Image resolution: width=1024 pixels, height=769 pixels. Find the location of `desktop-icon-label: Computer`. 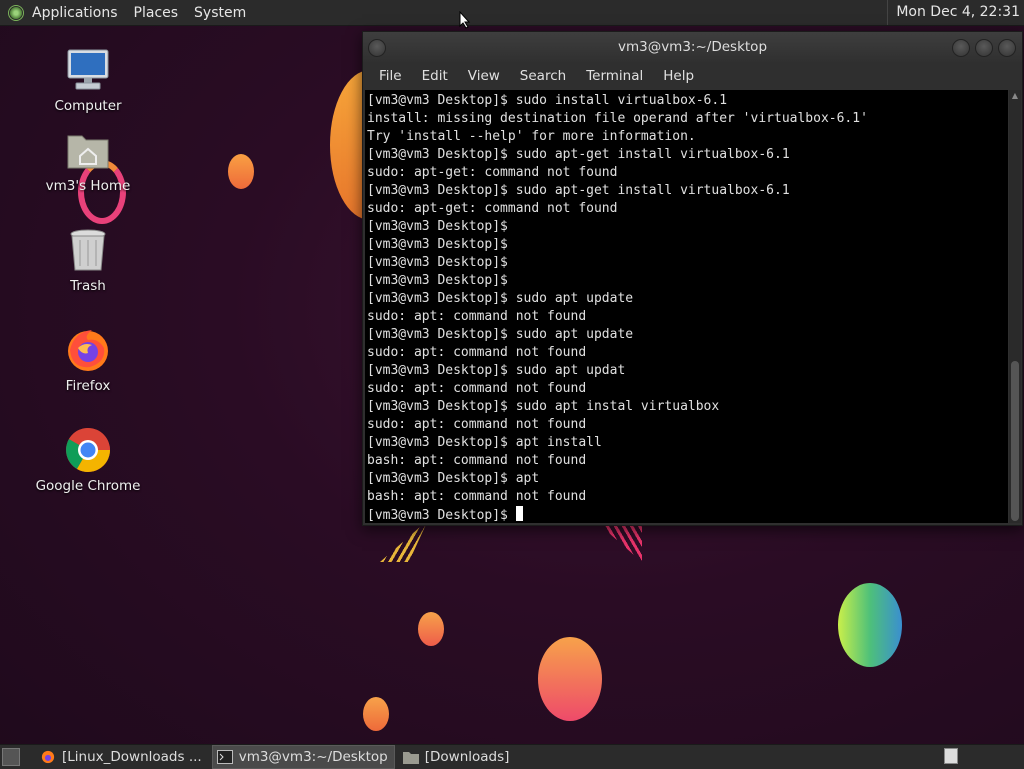

desktop-icon-label: Computer is located at coordinates (88, 106).